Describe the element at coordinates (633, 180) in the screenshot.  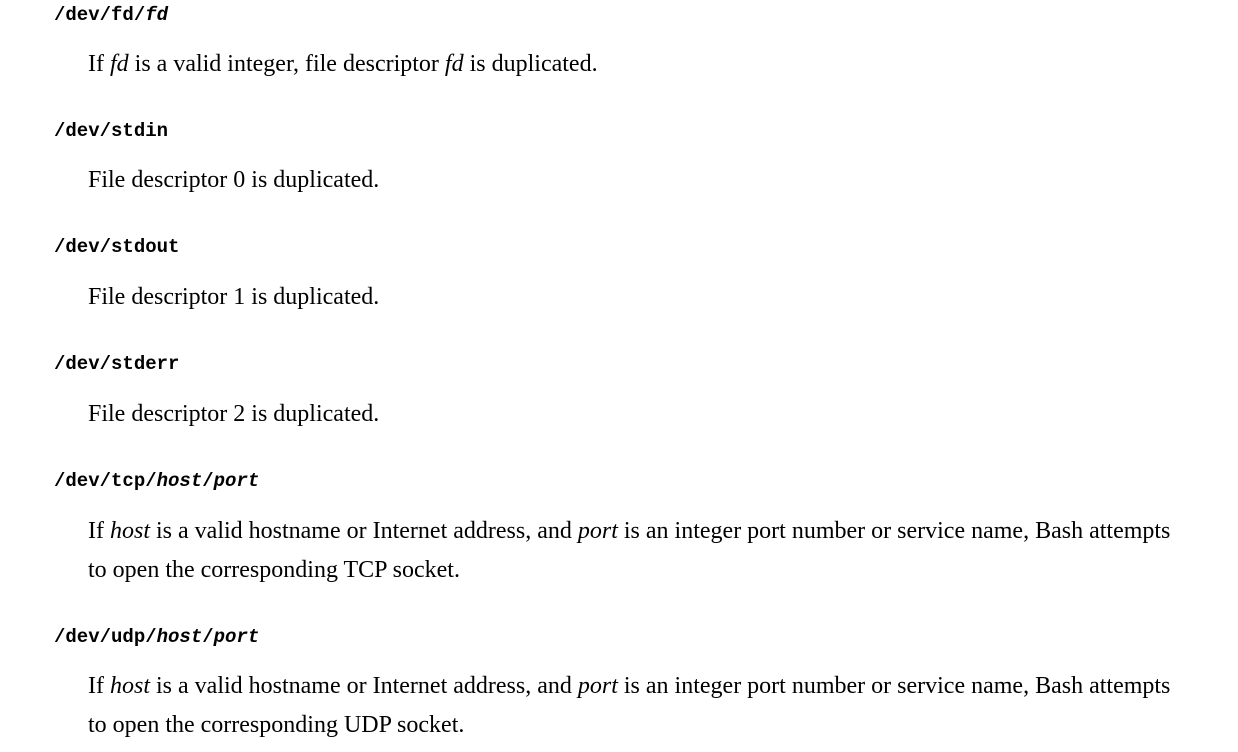
I see `definition-dev-stdin: File descriptor 0 is duplicated.` at that location.